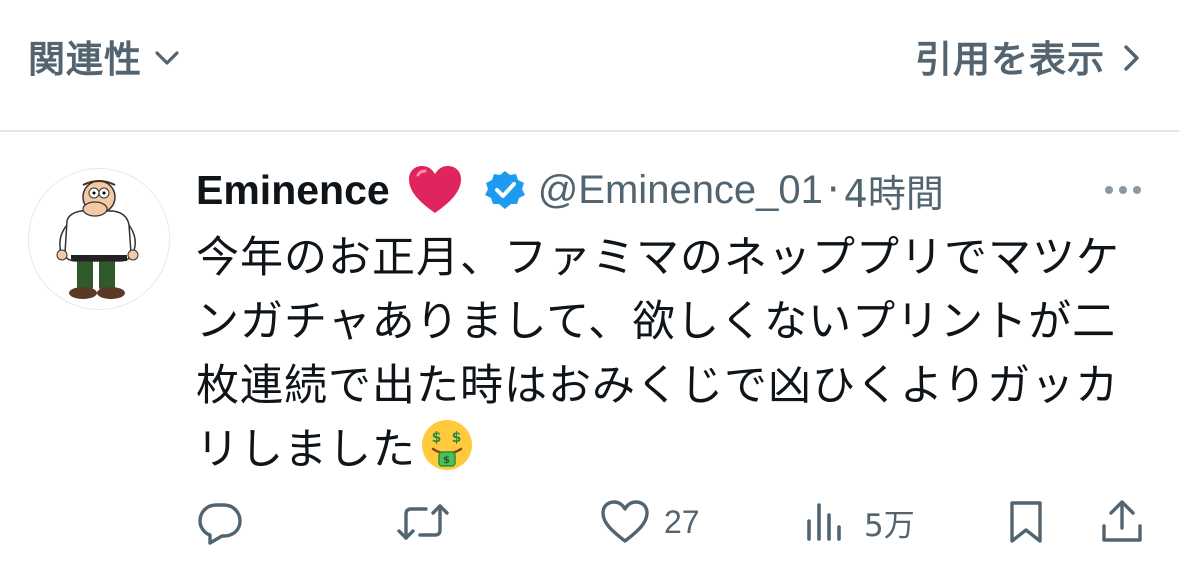 This screenshot has width=1179, height=581. I want to click on more-options-button, so click(1123, 190).